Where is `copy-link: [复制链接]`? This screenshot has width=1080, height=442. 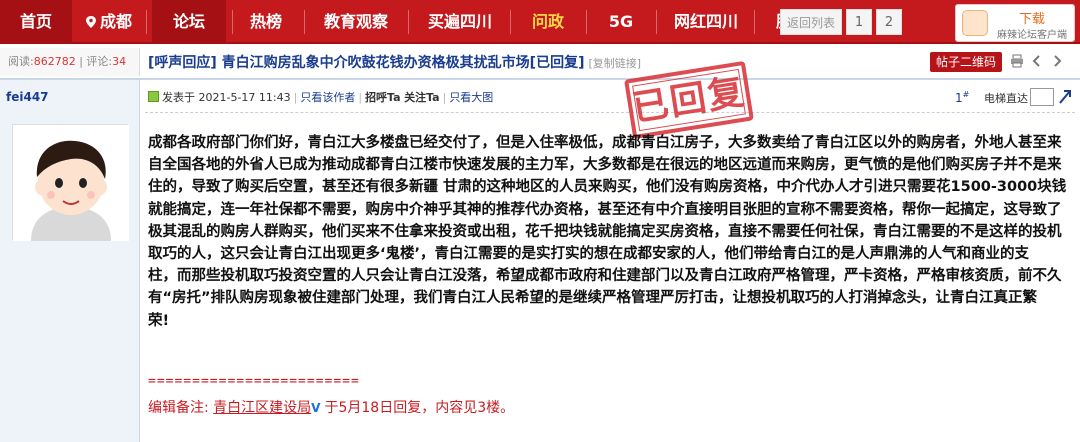 copy-link: [复制链接] is located at coordinates (614, 63).